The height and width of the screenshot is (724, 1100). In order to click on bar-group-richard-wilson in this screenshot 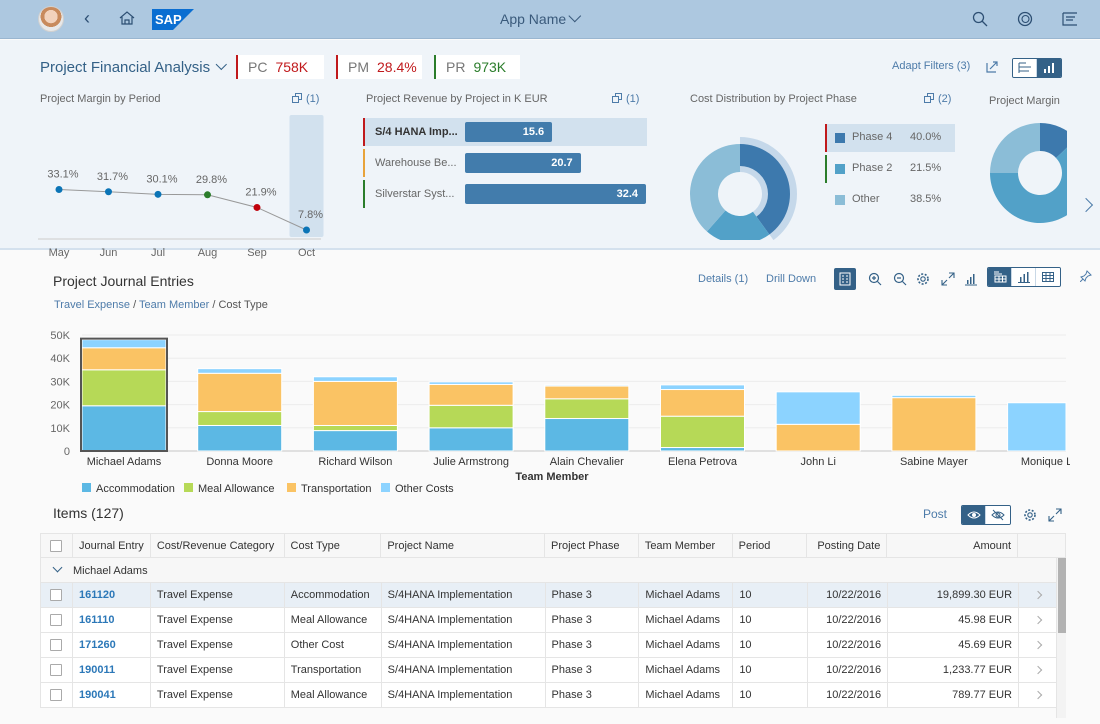, I will do `click(355, 414)`.